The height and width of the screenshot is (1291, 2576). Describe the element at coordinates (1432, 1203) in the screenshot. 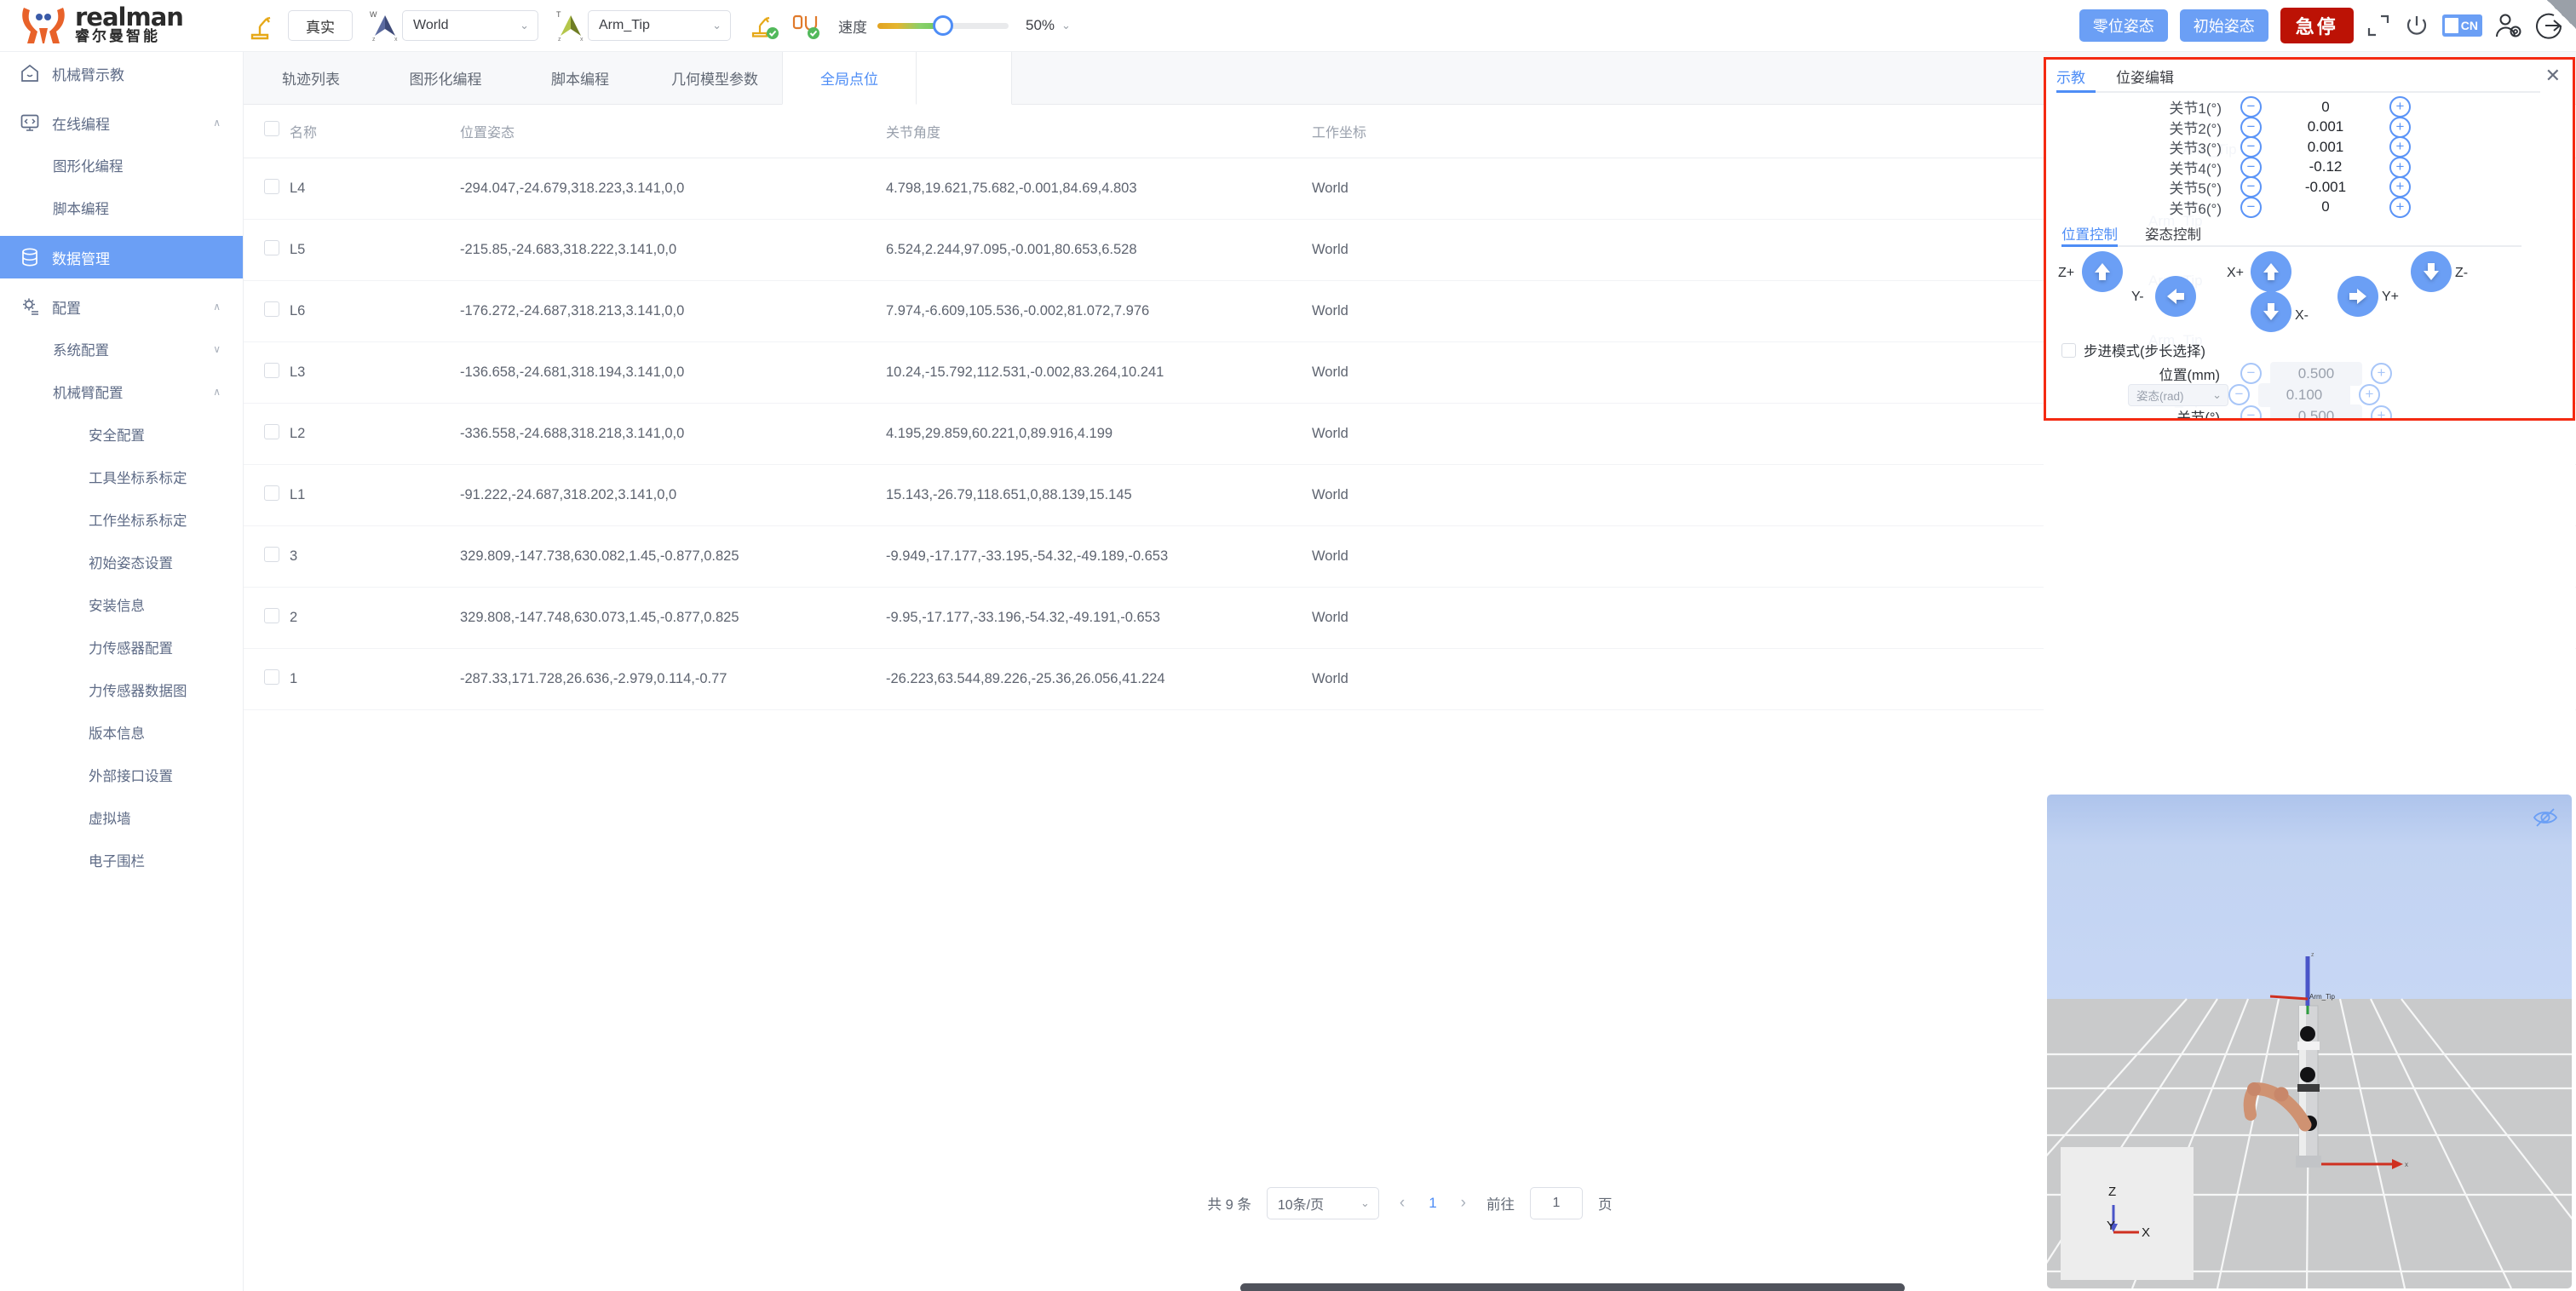

I see `page-number-1: 1` at that location.